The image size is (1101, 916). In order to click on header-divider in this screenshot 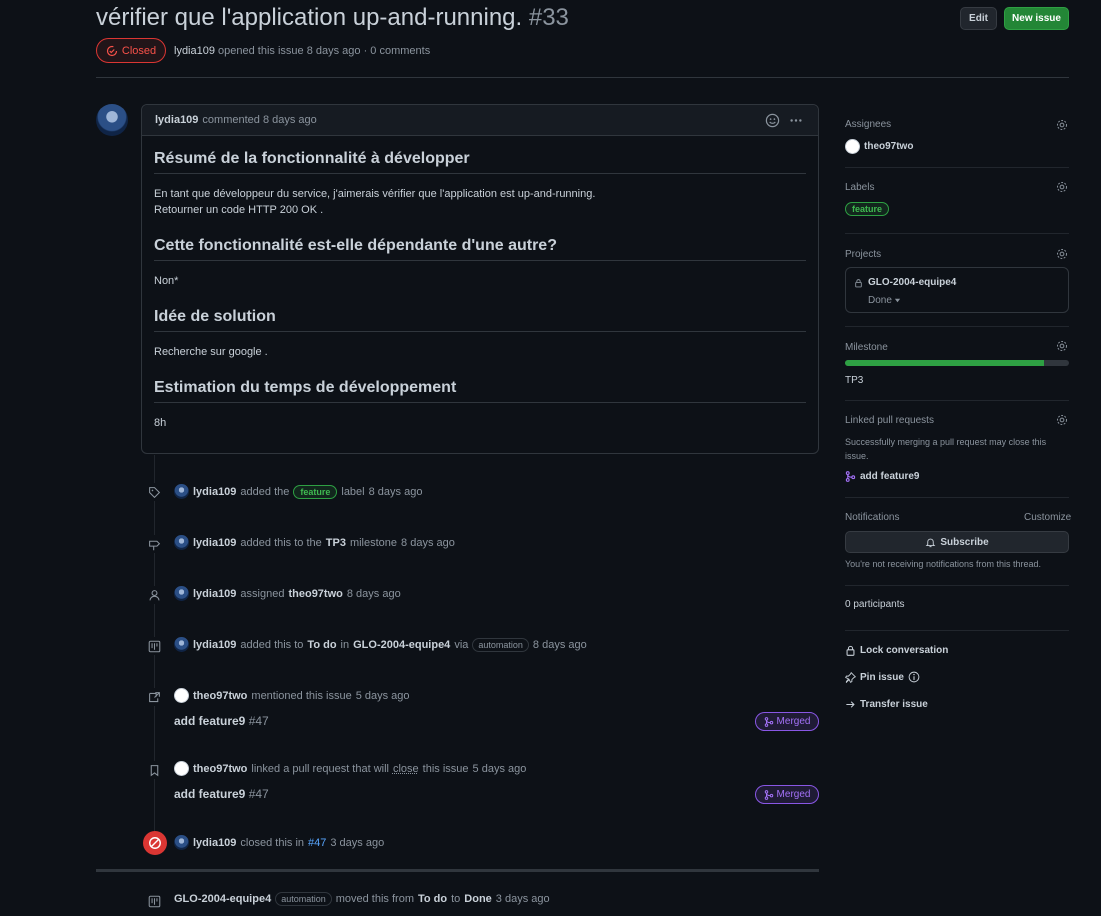, I will do `click(582, 77)`.